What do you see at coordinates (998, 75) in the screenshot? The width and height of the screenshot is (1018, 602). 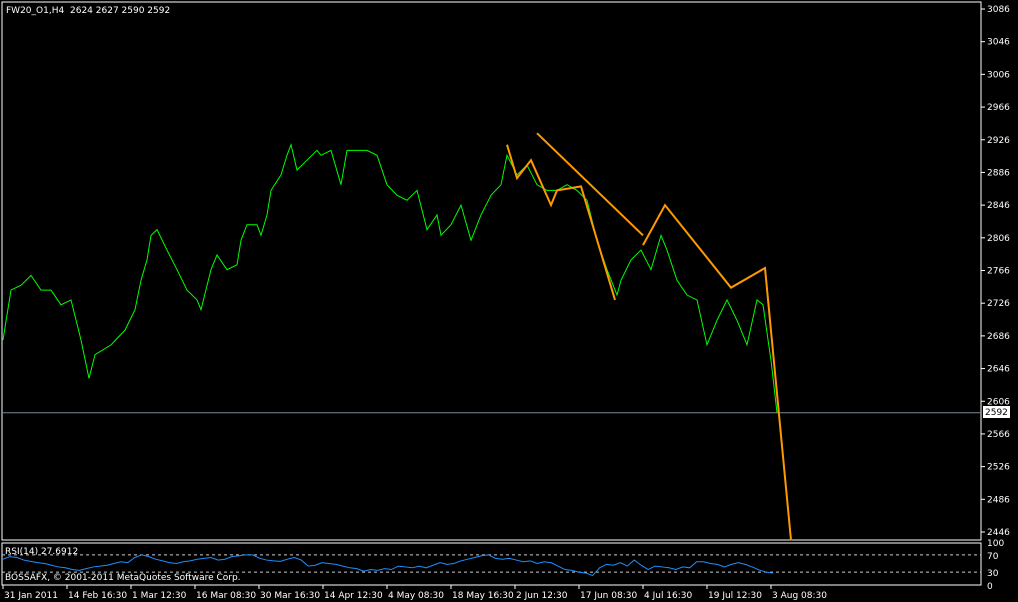 I see `price-tick-label: 3006` at bounding box center [998, 75].